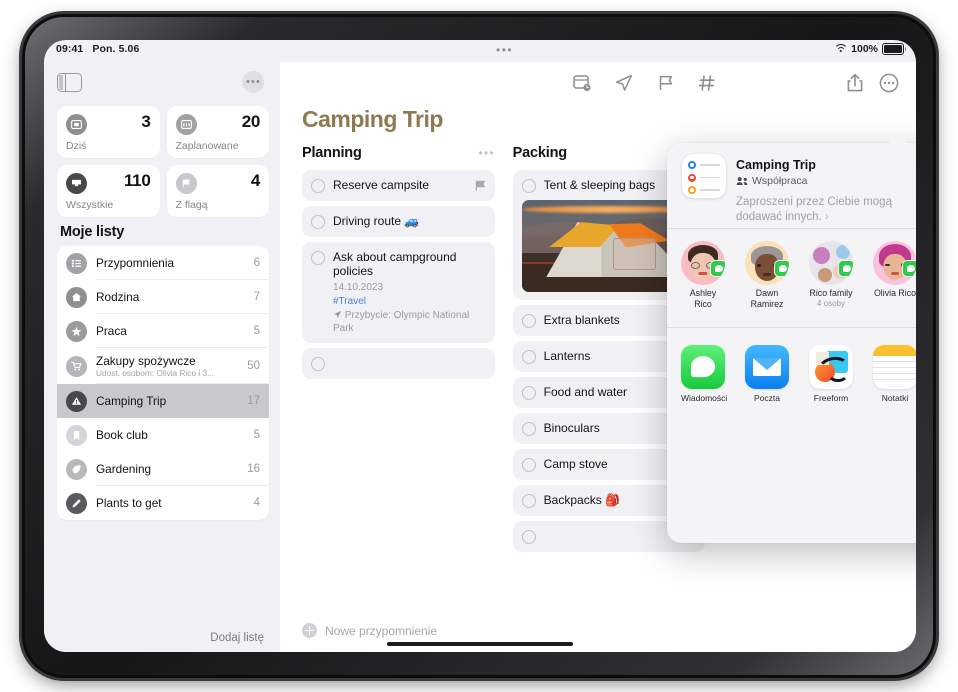 Image resolution: width=958 pixels, height=692 pixels. Describe the element at coordinates (163, 503) in the screenshot. I see `sidebar-item-plants-to-get: Plants to get 4` at that location.